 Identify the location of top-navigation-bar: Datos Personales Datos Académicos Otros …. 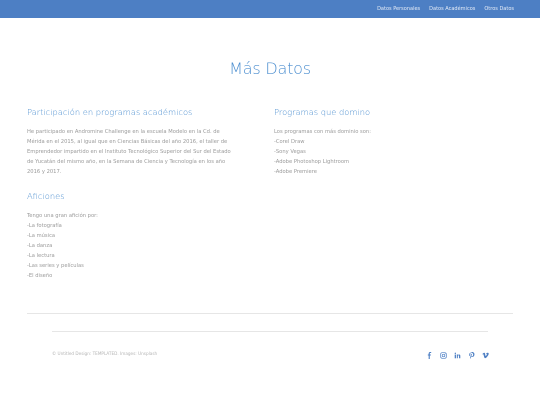
(270, 9).